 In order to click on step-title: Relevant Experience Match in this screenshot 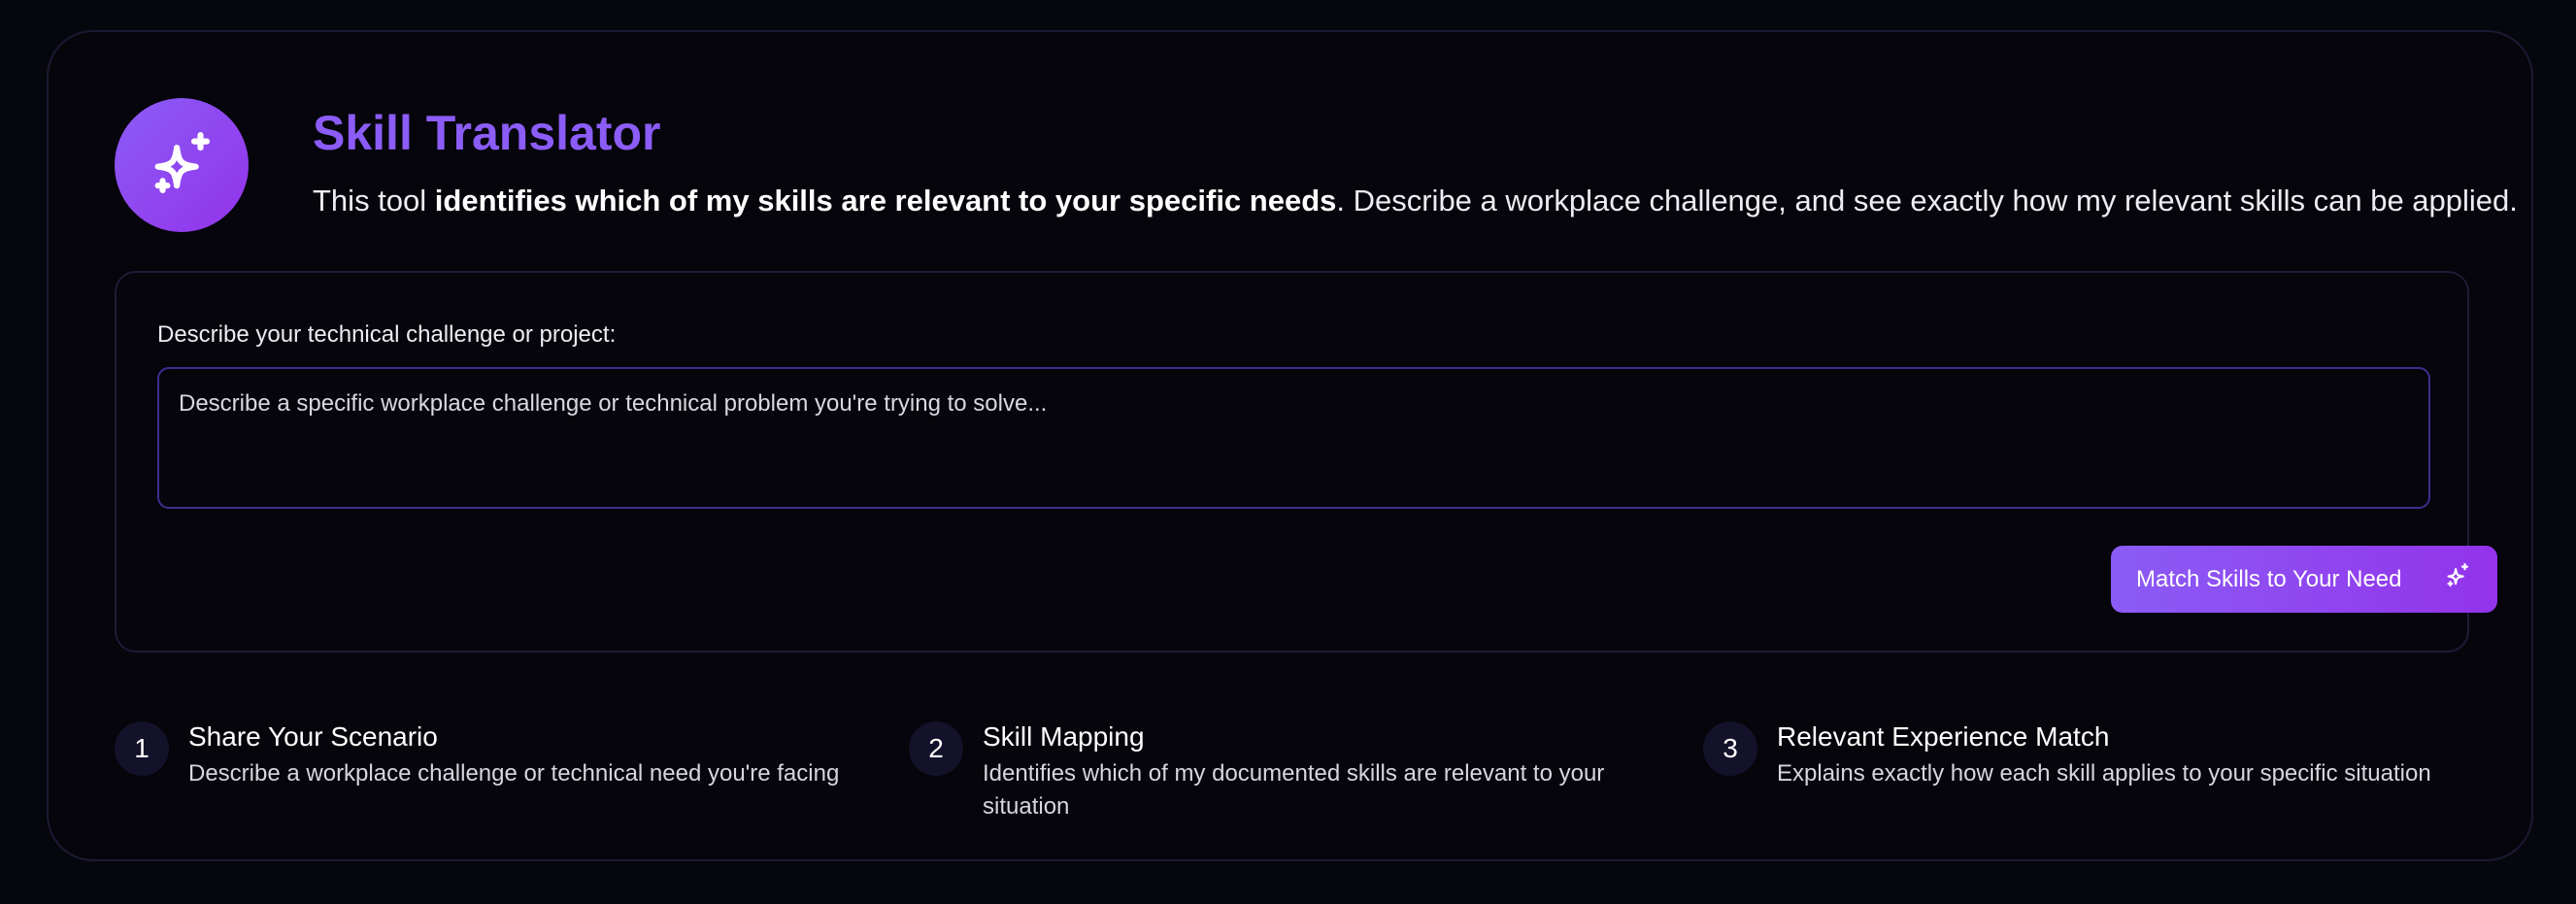, I will do `click(1944, 736)`.